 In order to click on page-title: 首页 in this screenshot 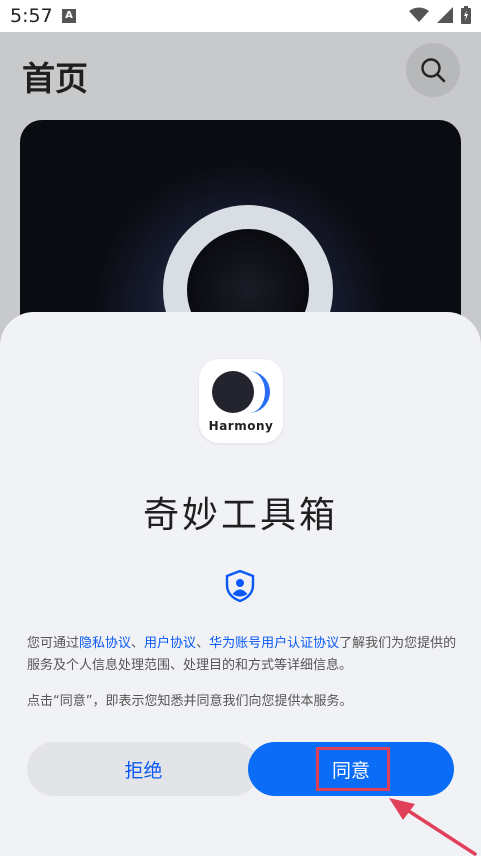, I will do `click(55, 78)`.